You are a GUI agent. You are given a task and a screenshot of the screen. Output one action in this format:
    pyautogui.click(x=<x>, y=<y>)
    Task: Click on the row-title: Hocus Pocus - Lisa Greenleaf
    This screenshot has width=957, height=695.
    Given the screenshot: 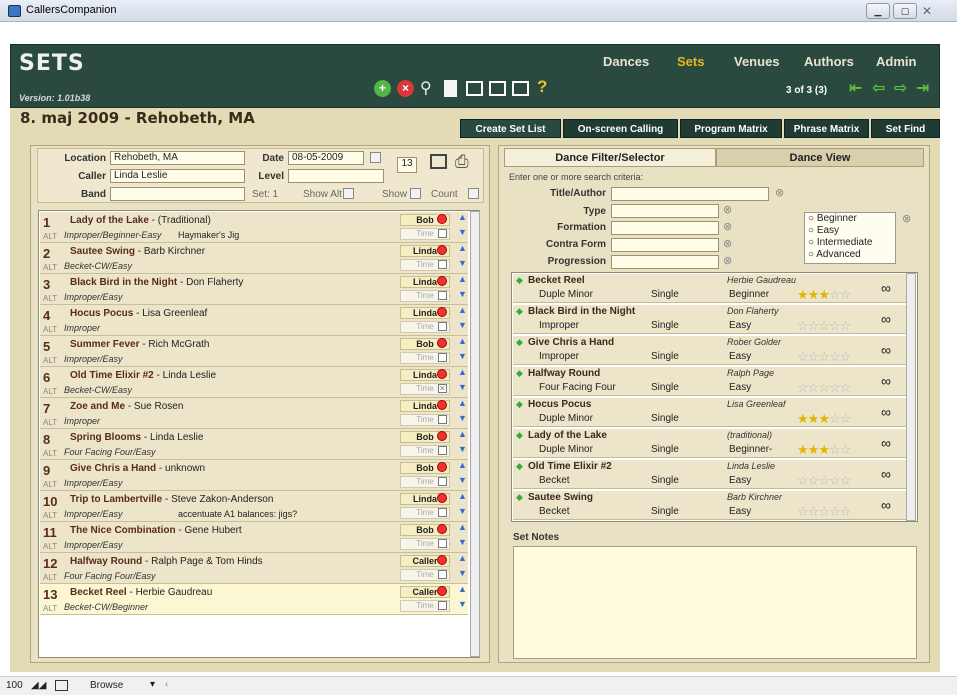 What is the action you would take?
    pyautogui.click(x=138, y=313)
    